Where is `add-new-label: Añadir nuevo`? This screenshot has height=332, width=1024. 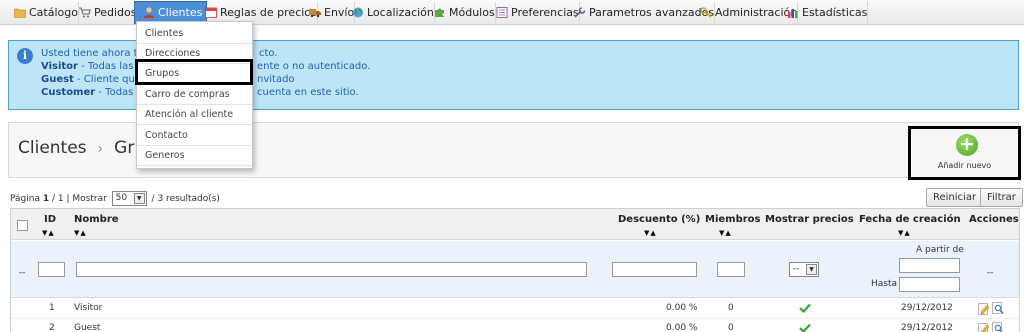 add-new-label: Añadir nuevo is located at coordinates (964, 165).